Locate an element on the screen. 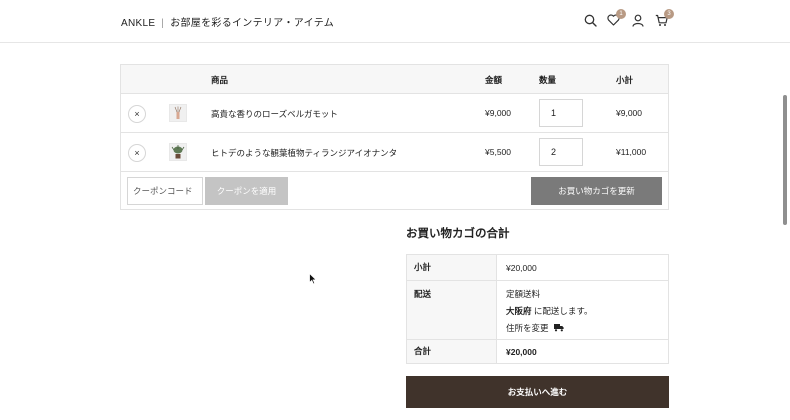  cart-totals-title: お買い物カゴの合計 is located at coordinates (458, 234).